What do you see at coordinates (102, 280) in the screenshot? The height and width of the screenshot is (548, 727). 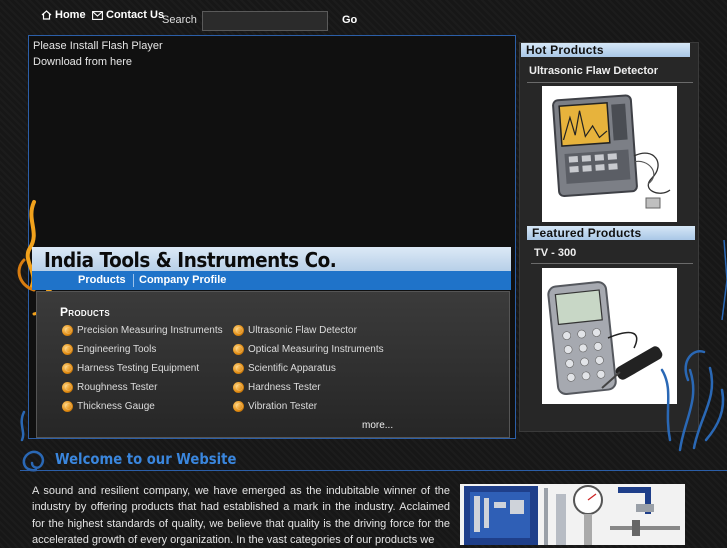 I see `nav-products: Products` at bounding box center [102, 280].